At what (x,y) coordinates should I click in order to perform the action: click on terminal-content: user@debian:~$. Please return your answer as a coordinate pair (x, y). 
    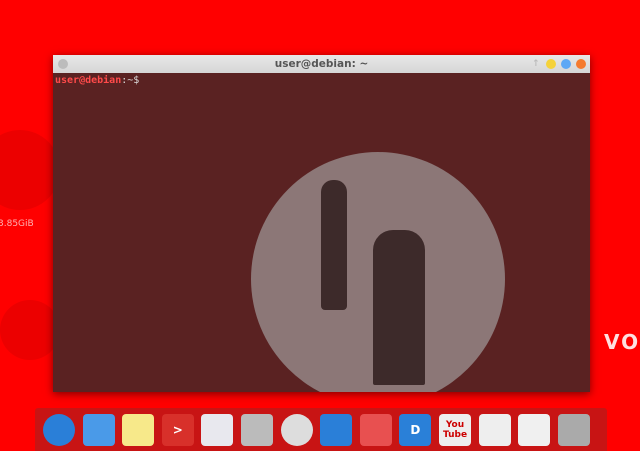
    Looking at the image, I should click on (321, 80).